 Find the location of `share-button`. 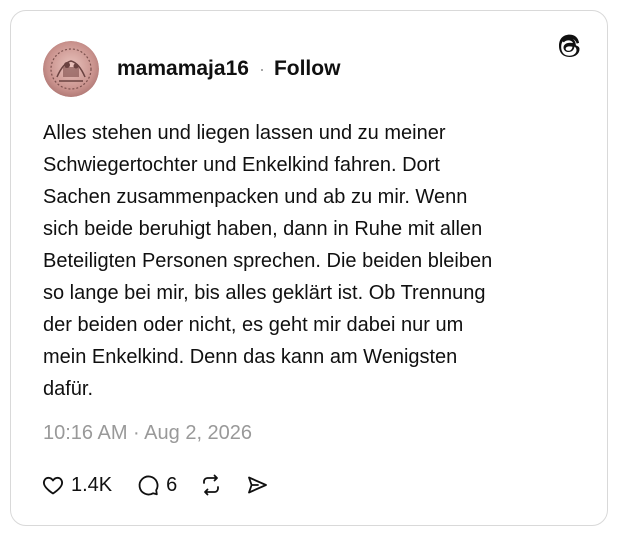

share-button is located at coordinates (257, 485).